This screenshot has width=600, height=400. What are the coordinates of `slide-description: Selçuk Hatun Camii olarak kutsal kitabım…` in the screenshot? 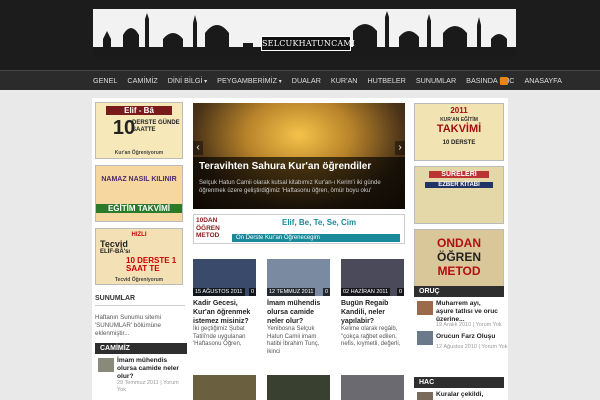 It's located at (290, 187).